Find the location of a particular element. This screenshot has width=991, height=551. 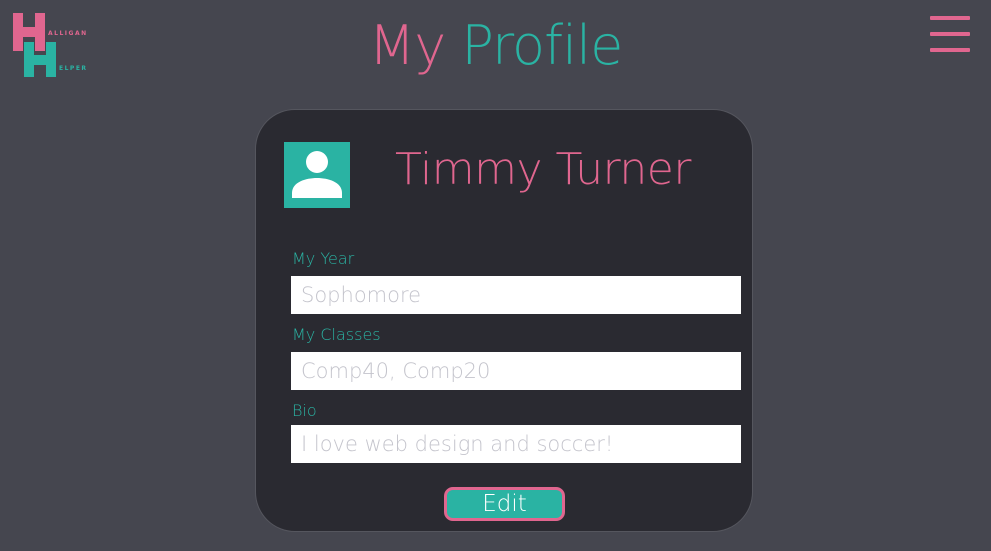

user-name: Timmy Turner is located at coordinates (543, 169).